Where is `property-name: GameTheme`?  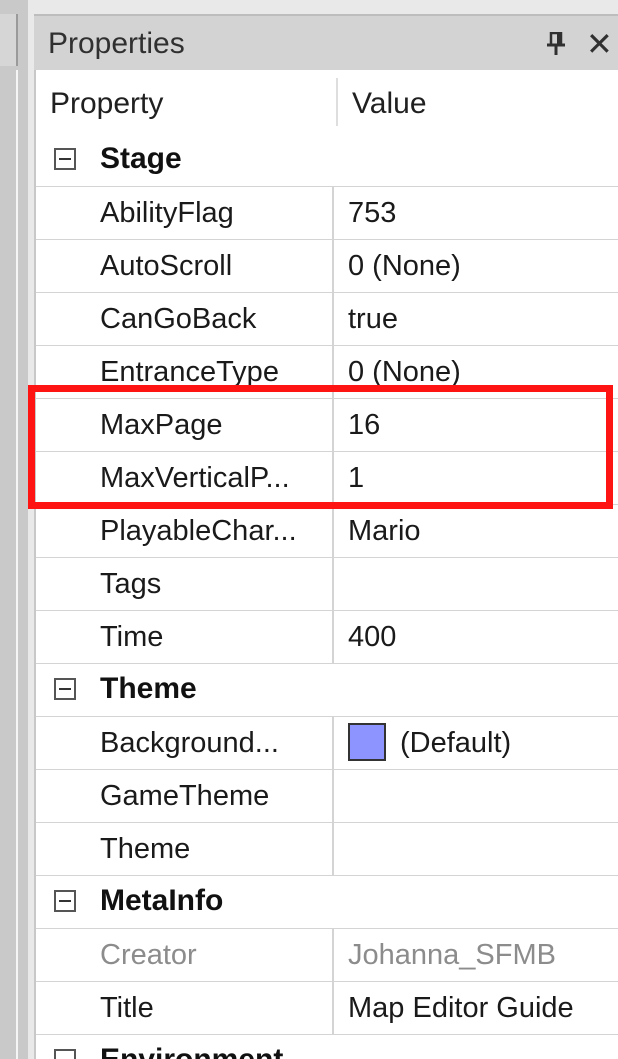 property-name: GameTheme is located at coordinates (185, 796).